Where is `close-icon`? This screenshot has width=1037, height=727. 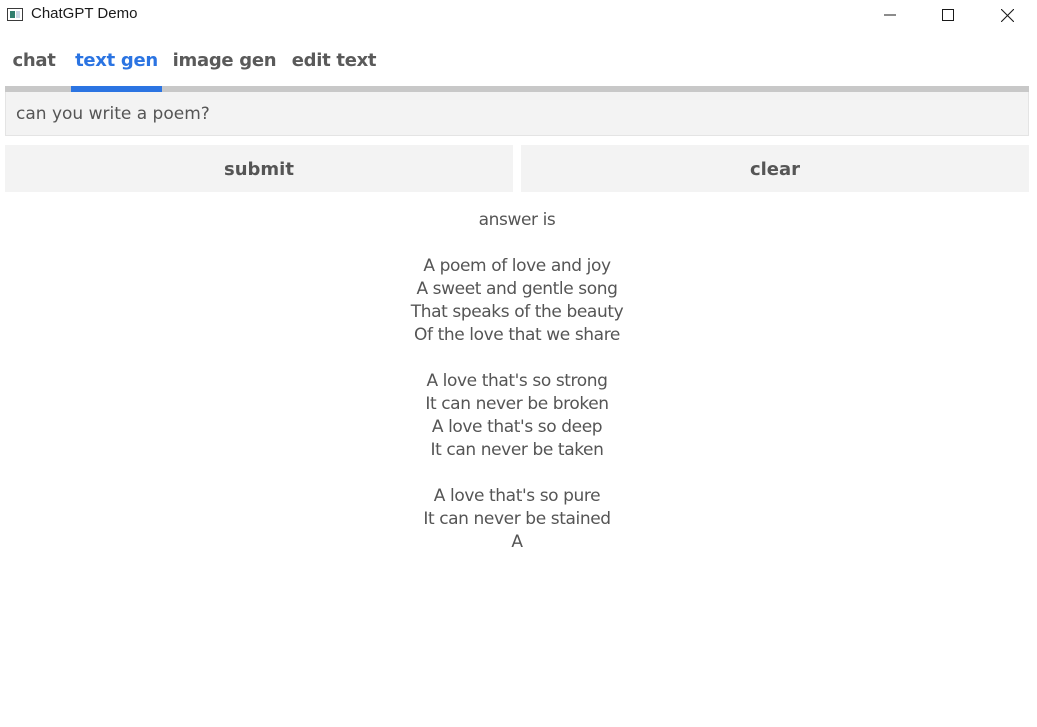 close-icon is located at coordinates (1007, 15).